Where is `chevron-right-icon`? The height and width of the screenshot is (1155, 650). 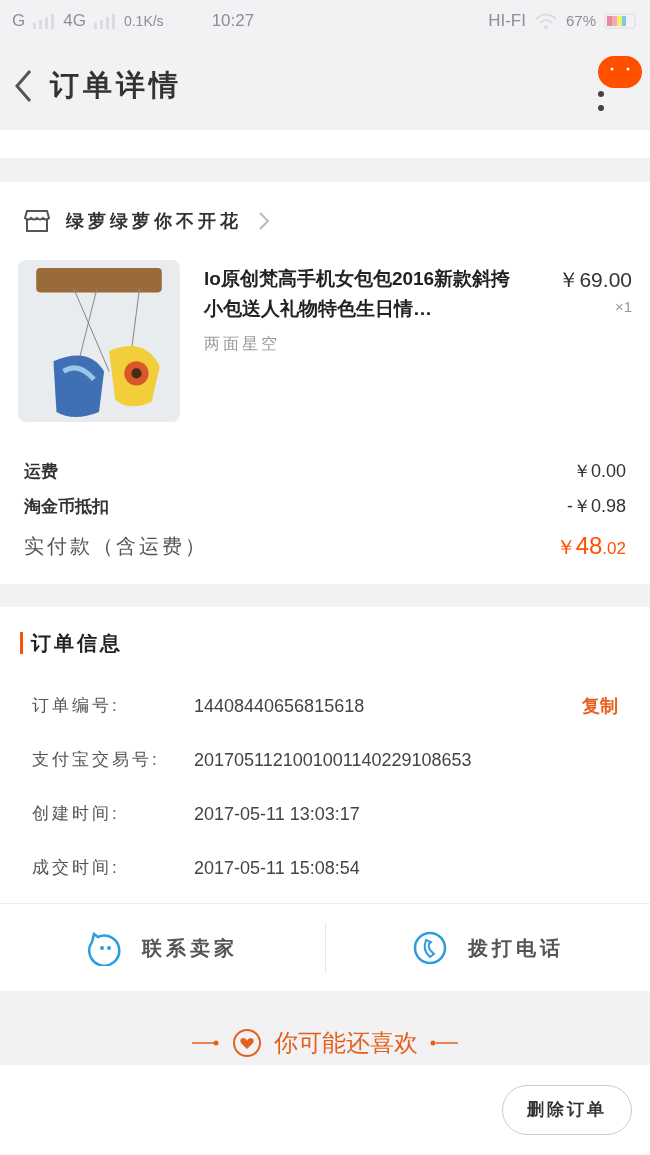
chevron-right-icon is located at coordinates (264, 221).